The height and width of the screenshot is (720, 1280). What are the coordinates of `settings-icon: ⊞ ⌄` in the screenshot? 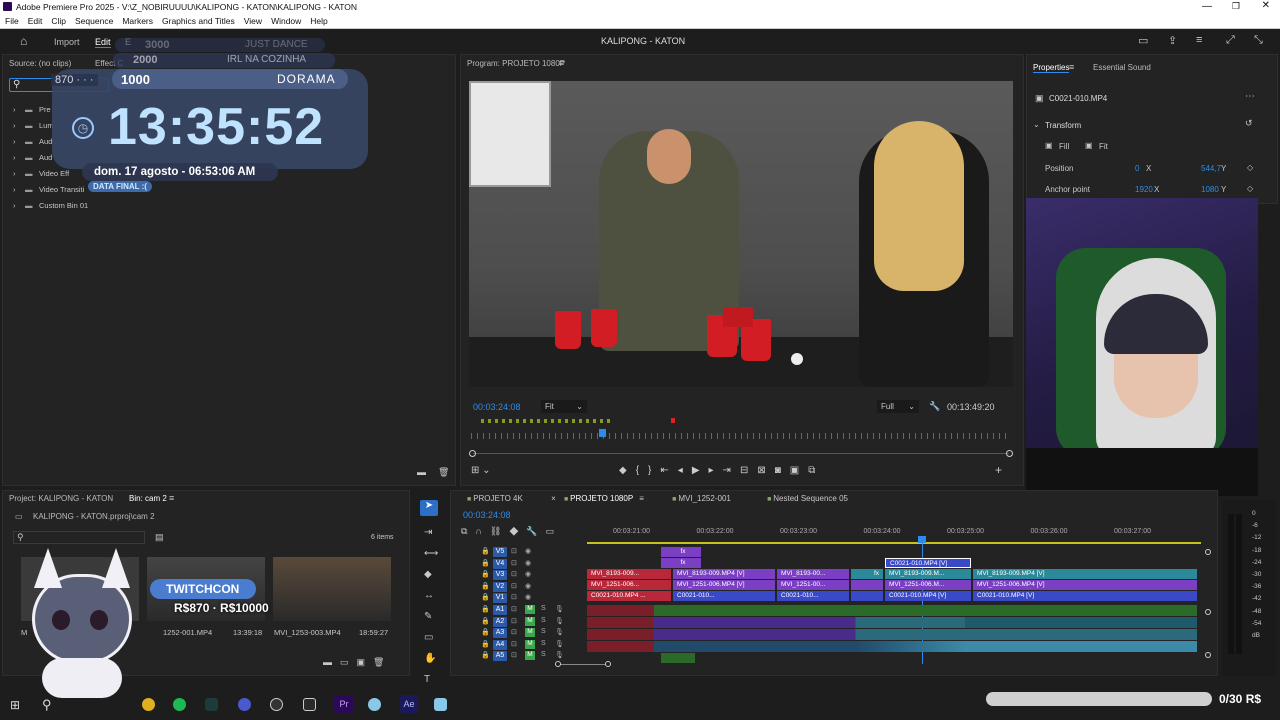 It's located at (481, 470).